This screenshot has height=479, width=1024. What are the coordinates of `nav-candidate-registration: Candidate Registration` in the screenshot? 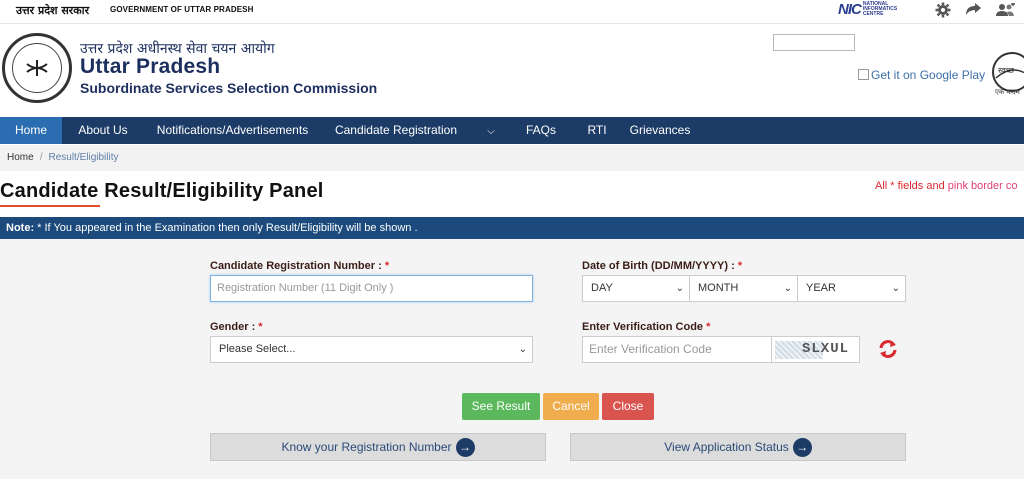 It's located at (396, 130).